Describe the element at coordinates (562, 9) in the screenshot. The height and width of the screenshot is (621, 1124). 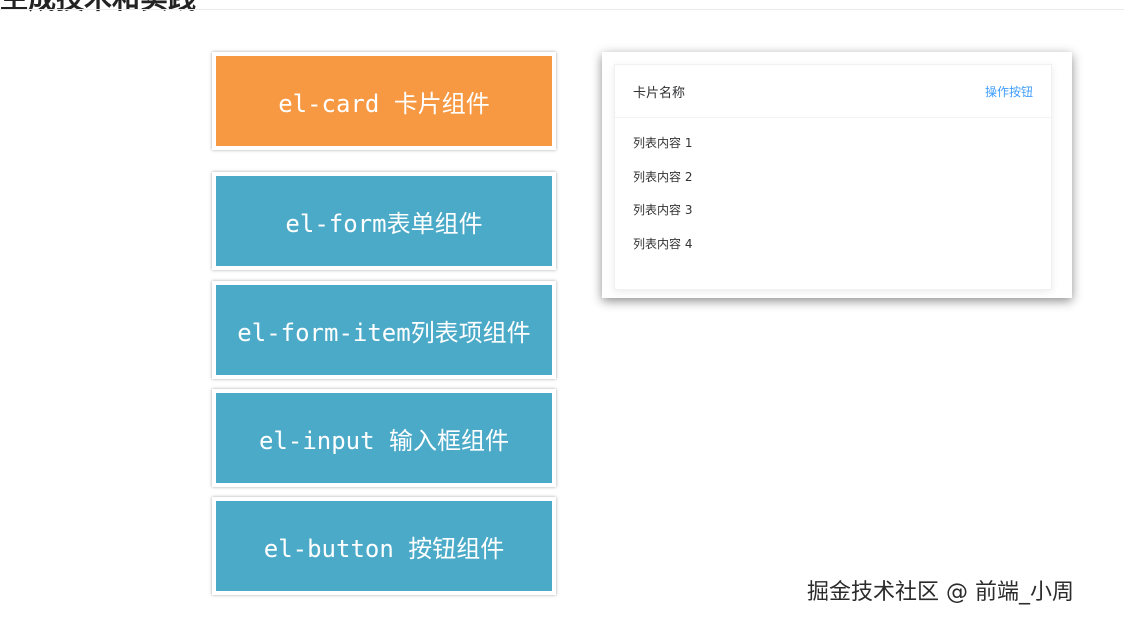
I see `heading-divider` at that location.